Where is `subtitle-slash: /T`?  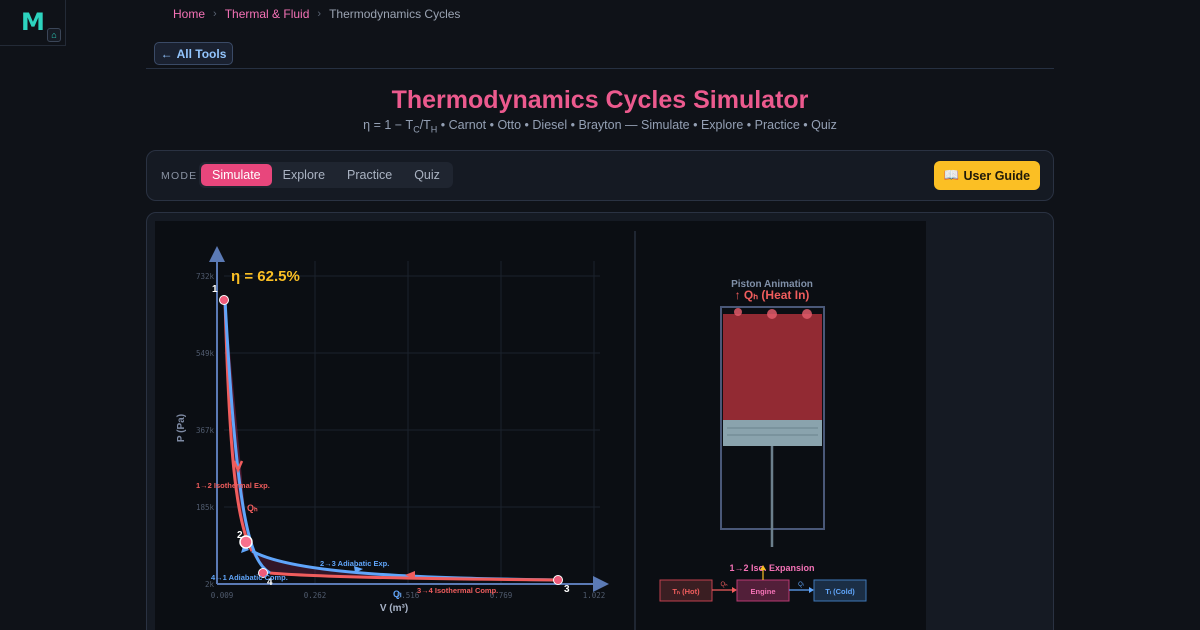
subtitle-slash: /T is located at coordinates (425, 125).